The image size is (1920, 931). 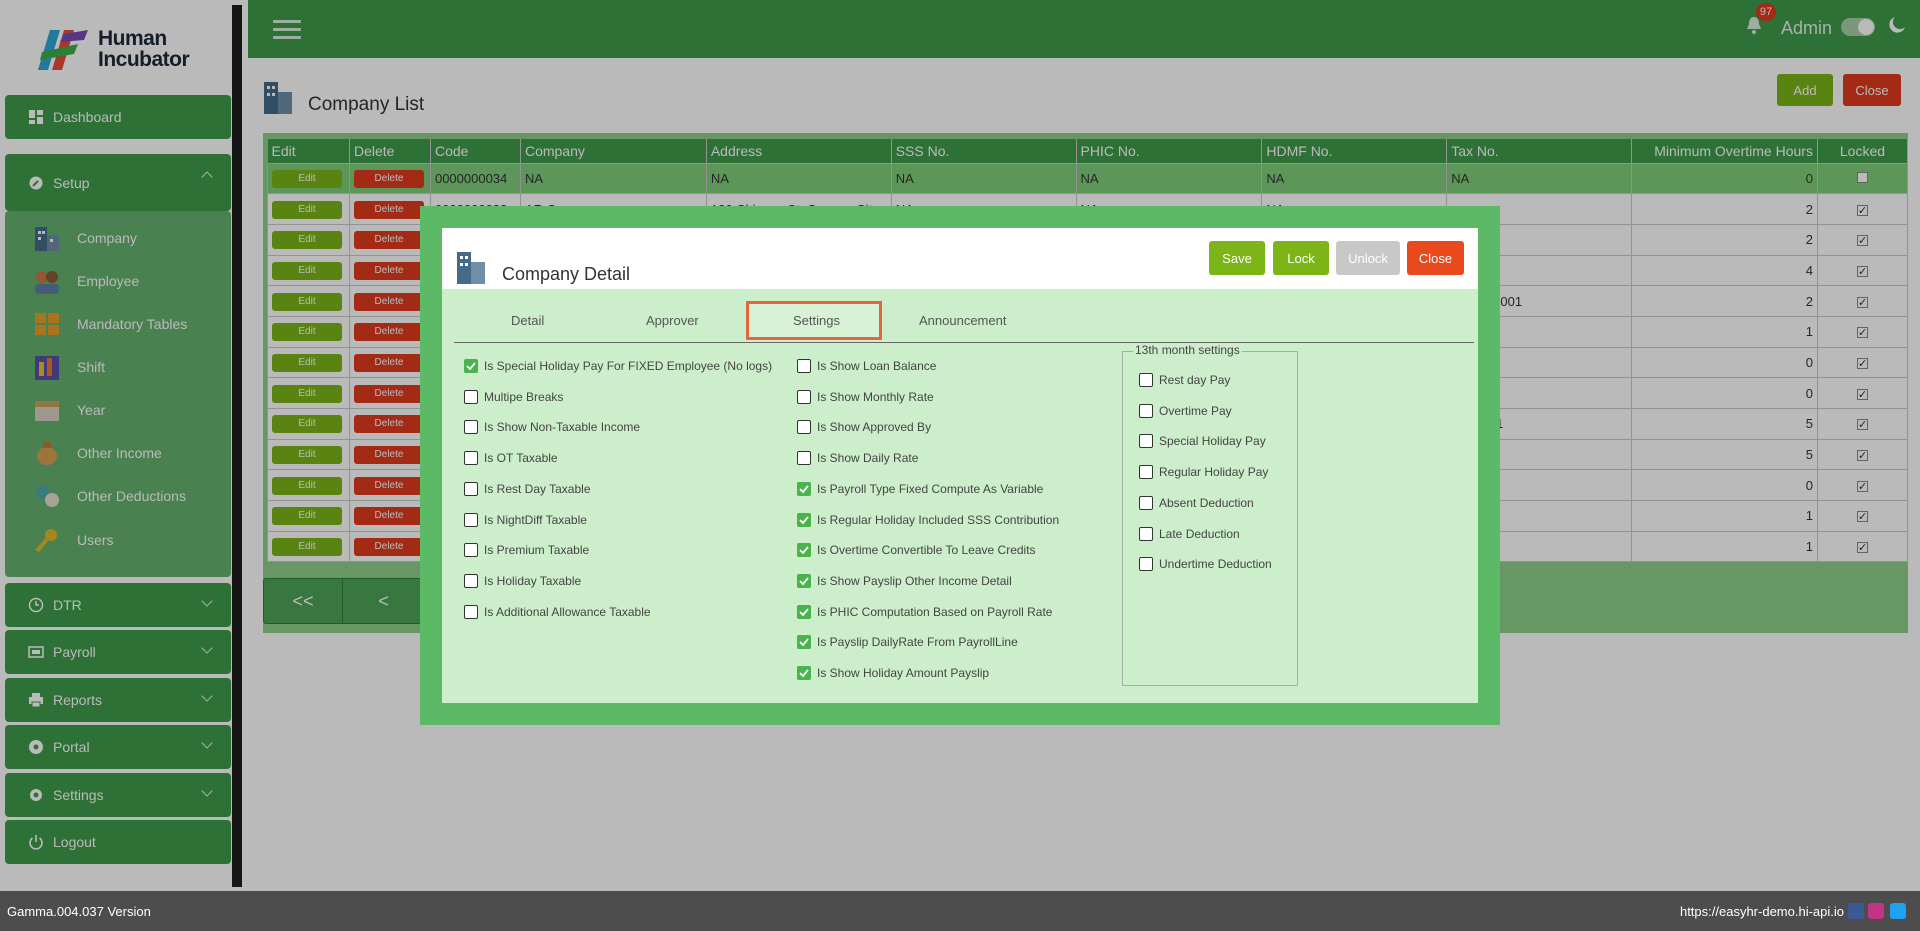 What do you see at coordinates (816, 320) in the screenshot?
I see `tab-settings: Settings` at bounding box center [816, 320].